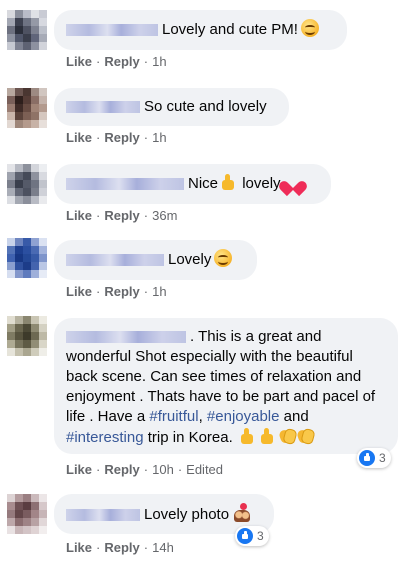 Image resolution: width=411 pixels, height=565 pixels. What do you see at coordinates (230, 29) in the screenshot?
I see `comment-text: Lovely and cute PM!` at bounding box center [230, 29].